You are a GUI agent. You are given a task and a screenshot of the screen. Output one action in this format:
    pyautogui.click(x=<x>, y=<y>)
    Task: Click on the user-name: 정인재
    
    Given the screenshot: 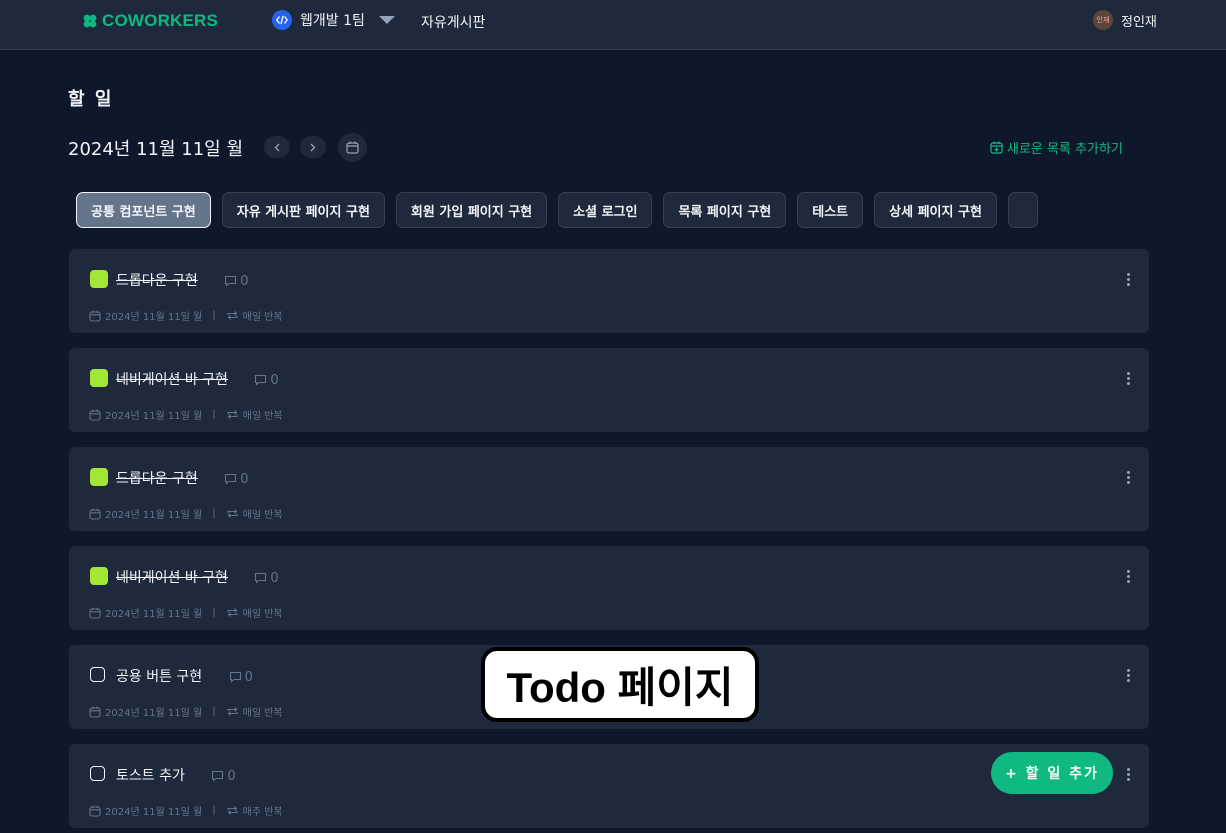 What is the action you would take?
    pyautogui.click(x=1139, y=22)
    